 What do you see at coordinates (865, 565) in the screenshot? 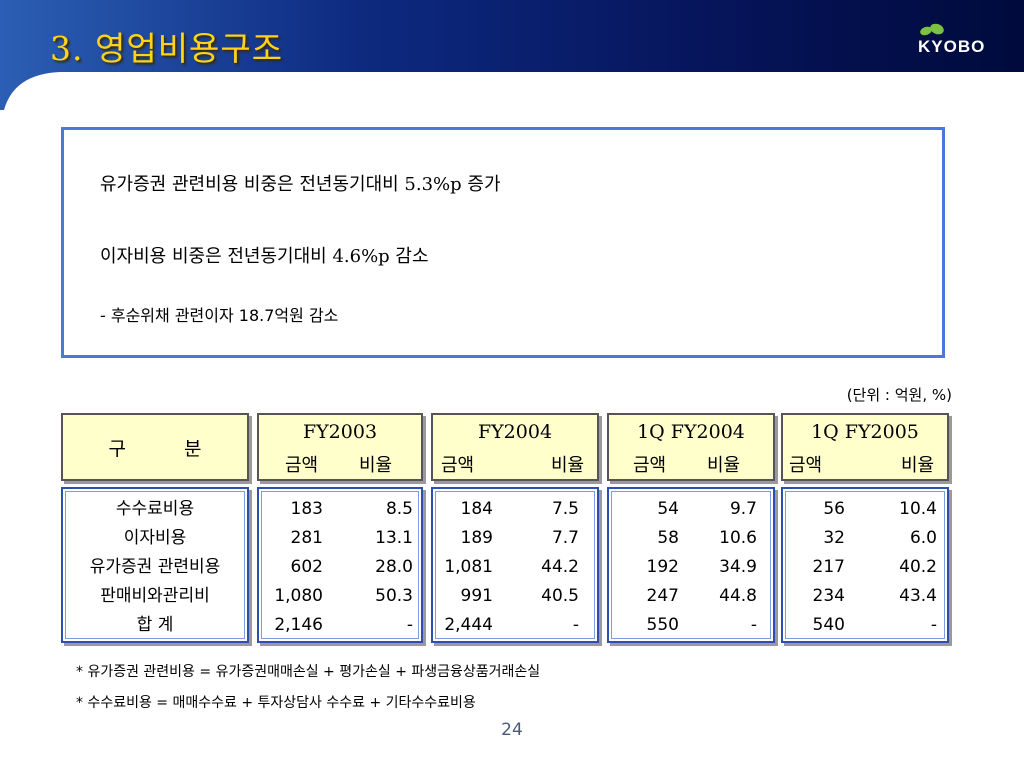
I see `1q-fy2005-column: 56 10.4 32 6.0 217 40.2 234 43.4 540 -` at bounding box center [865, 565].